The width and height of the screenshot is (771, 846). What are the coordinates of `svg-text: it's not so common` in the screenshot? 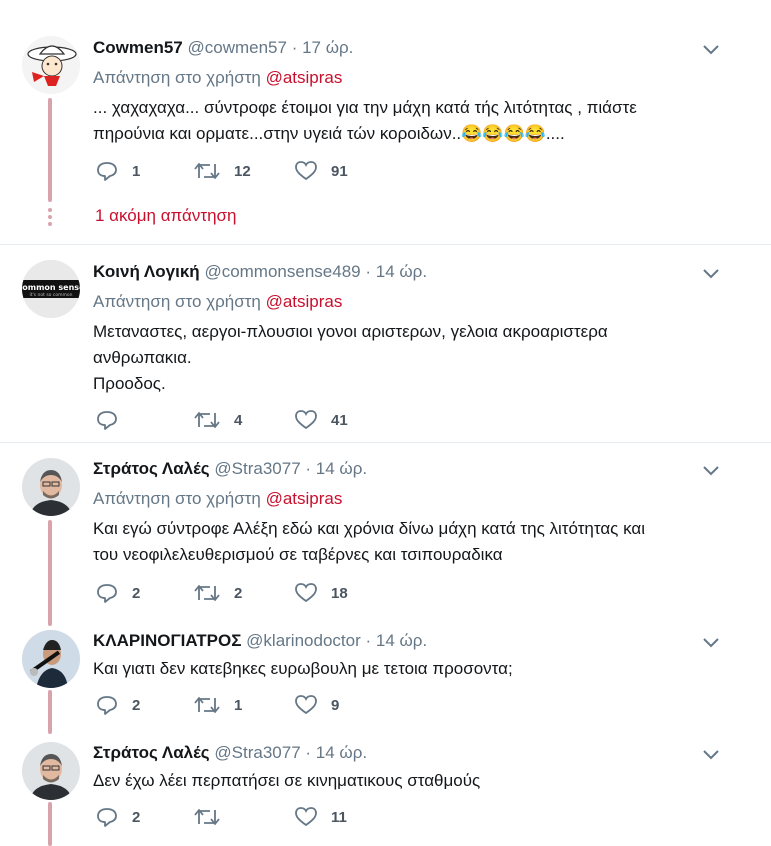 It's located at (51, 295).